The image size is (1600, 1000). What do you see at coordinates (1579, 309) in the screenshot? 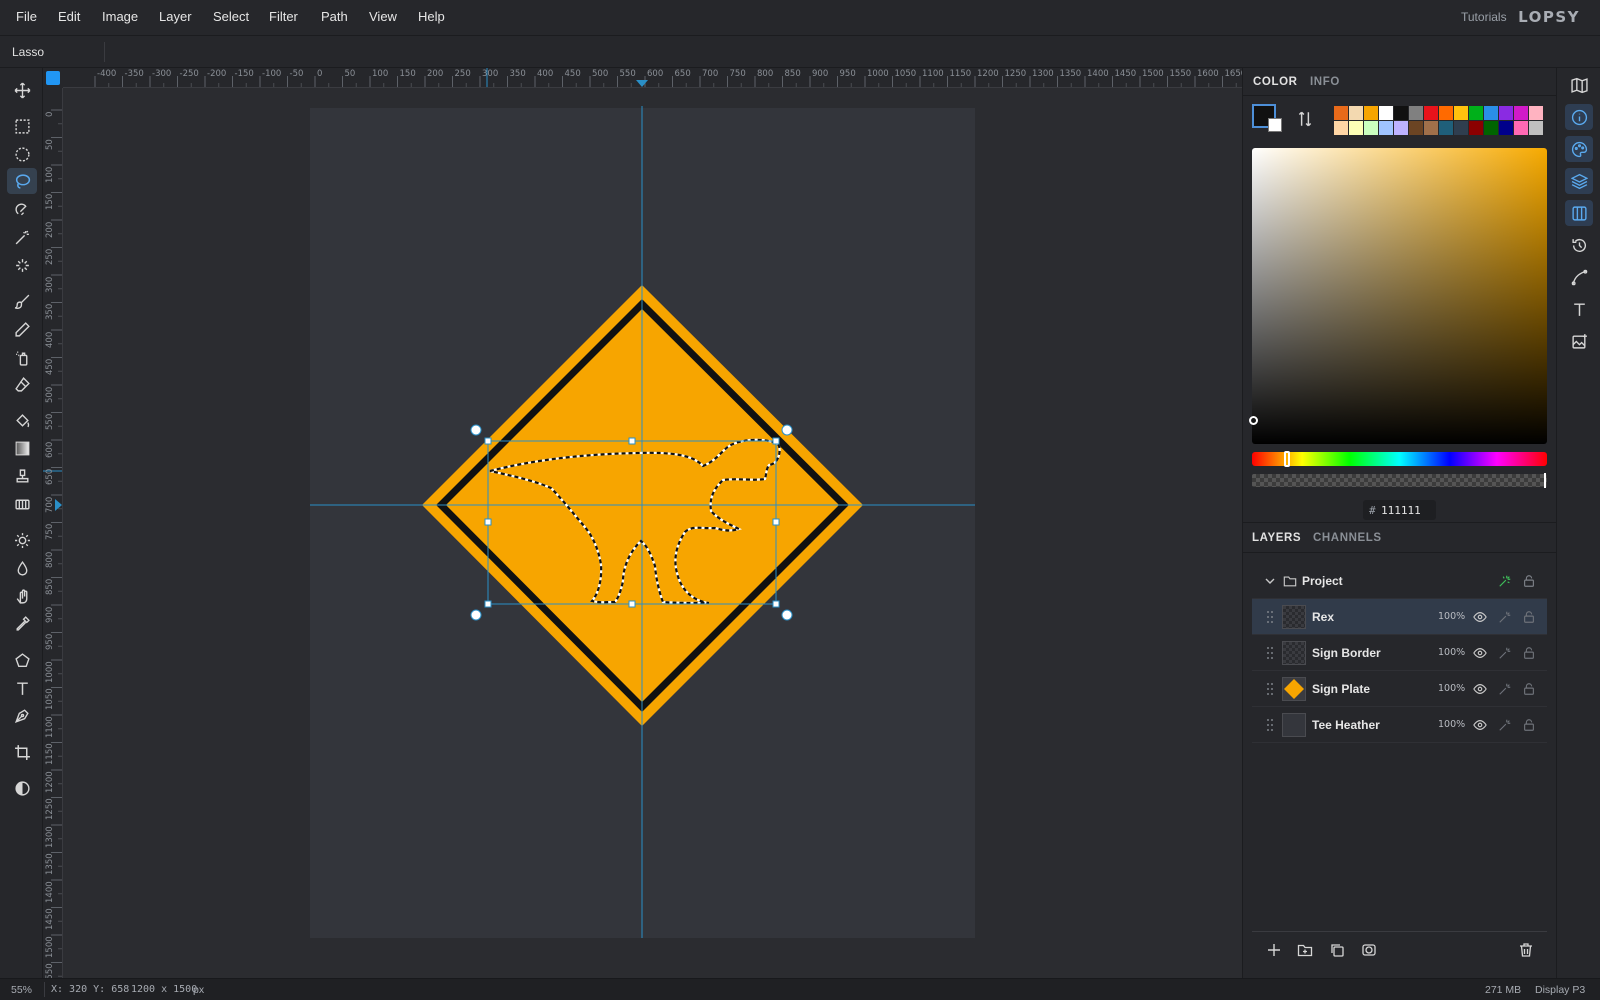
I see `character-icon` at bounding box center [1579, 309].